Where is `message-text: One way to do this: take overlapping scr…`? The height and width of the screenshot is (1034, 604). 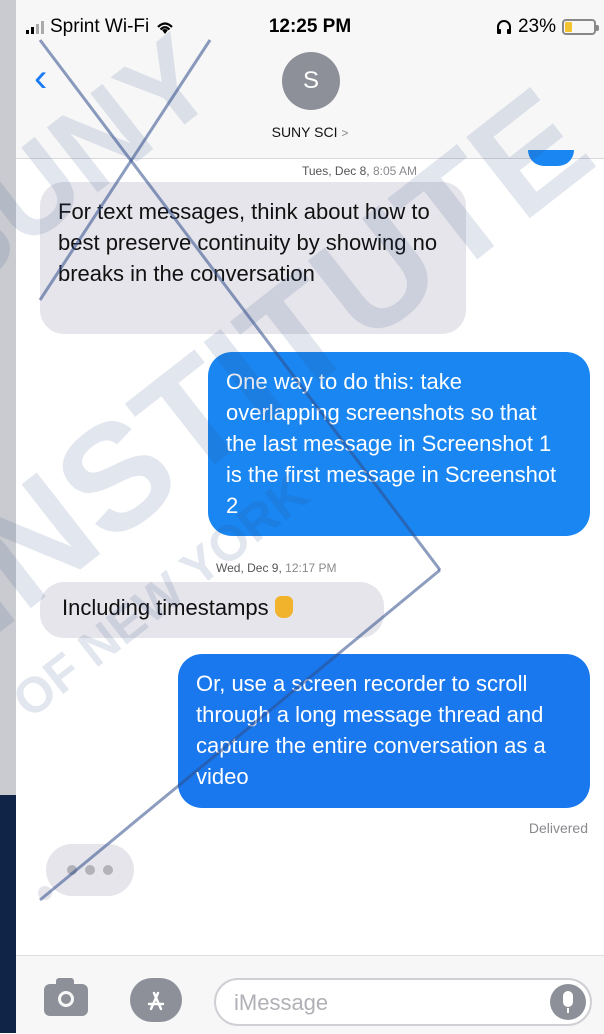
message-text: One way to do this: take overlapping scr… is located at coordinates (391, 443).